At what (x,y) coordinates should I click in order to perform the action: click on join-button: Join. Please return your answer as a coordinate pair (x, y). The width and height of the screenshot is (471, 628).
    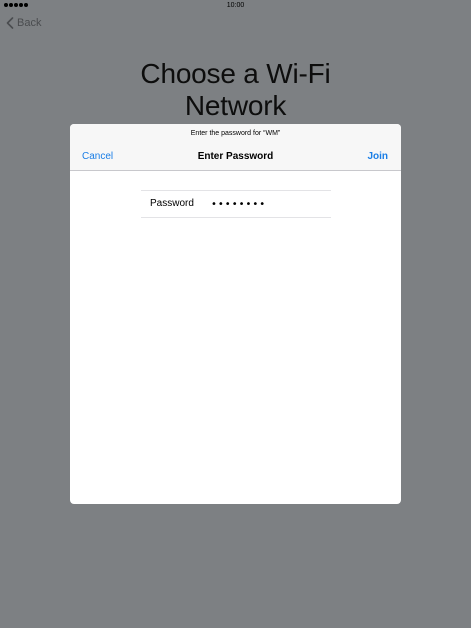
    Looking at the image, I should click on (377, 156).